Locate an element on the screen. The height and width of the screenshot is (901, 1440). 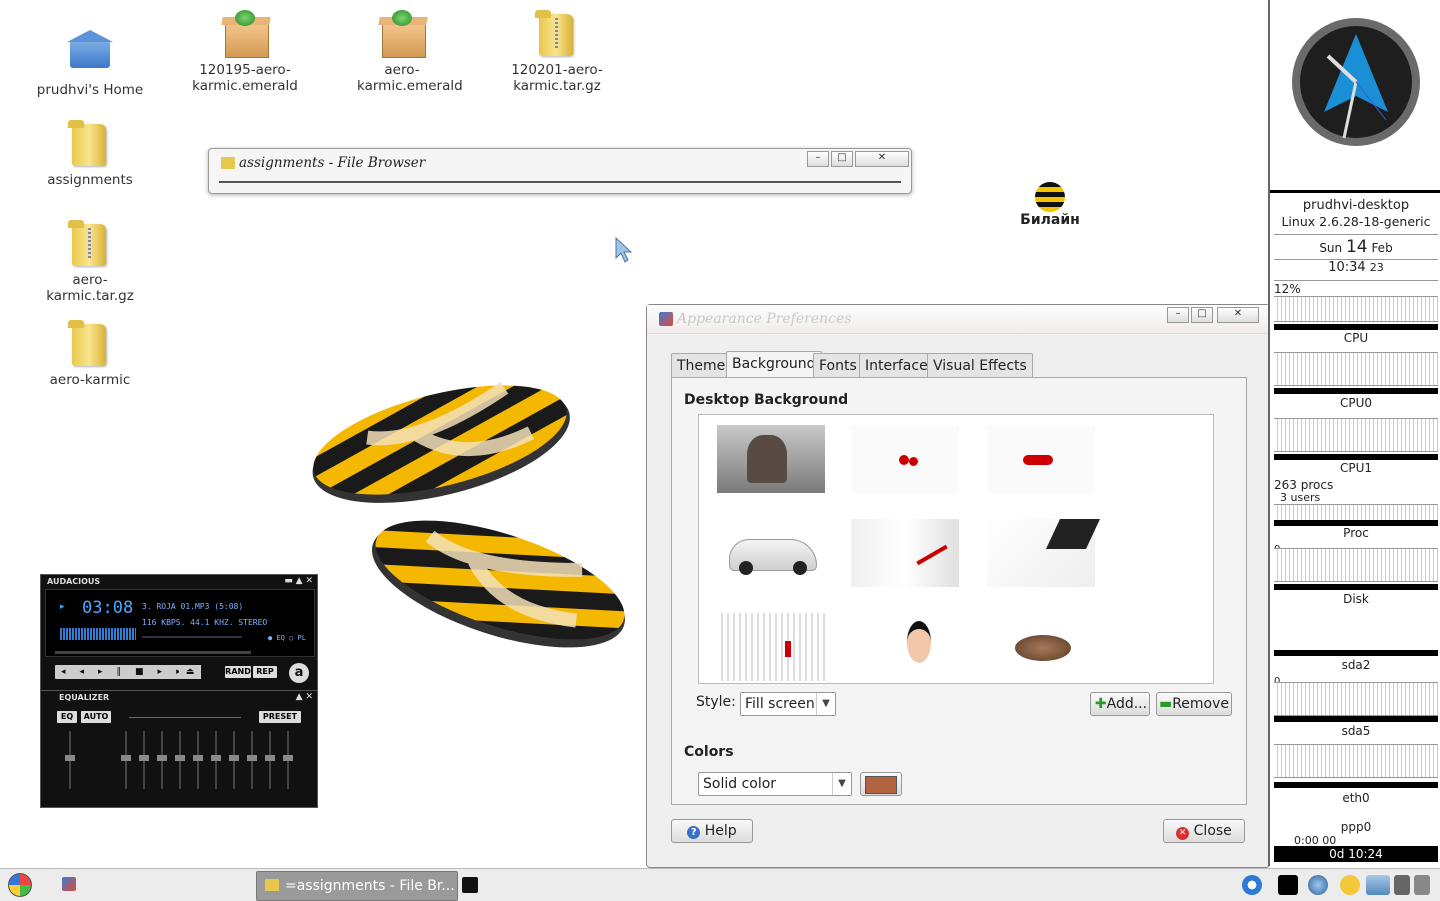
power-icon is located at coordinates (1422, 885).